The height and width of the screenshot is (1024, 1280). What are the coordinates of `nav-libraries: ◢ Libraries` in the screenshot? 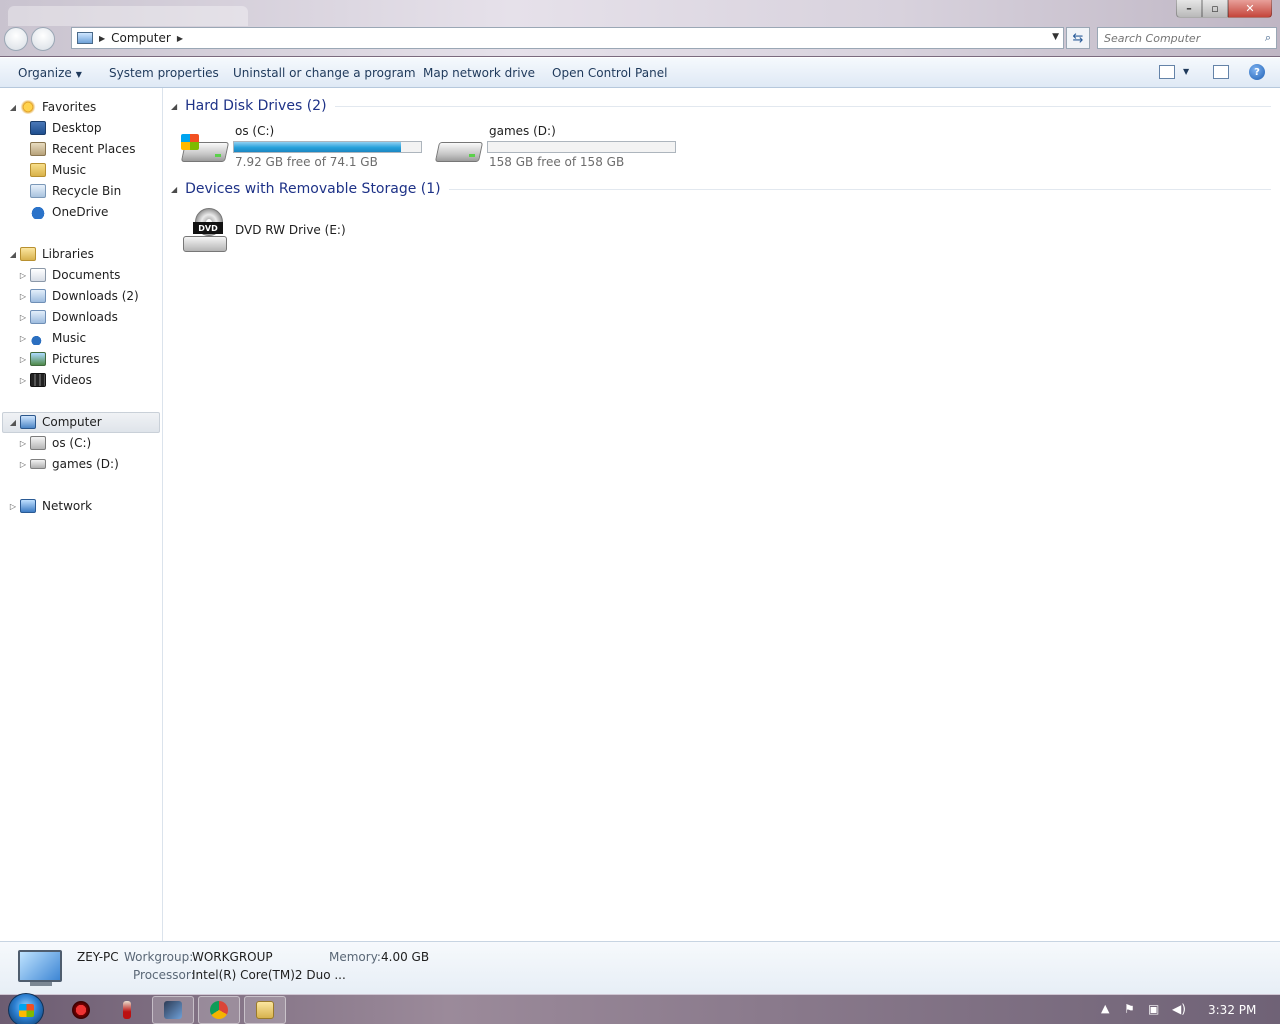 It's located at (52, 254).